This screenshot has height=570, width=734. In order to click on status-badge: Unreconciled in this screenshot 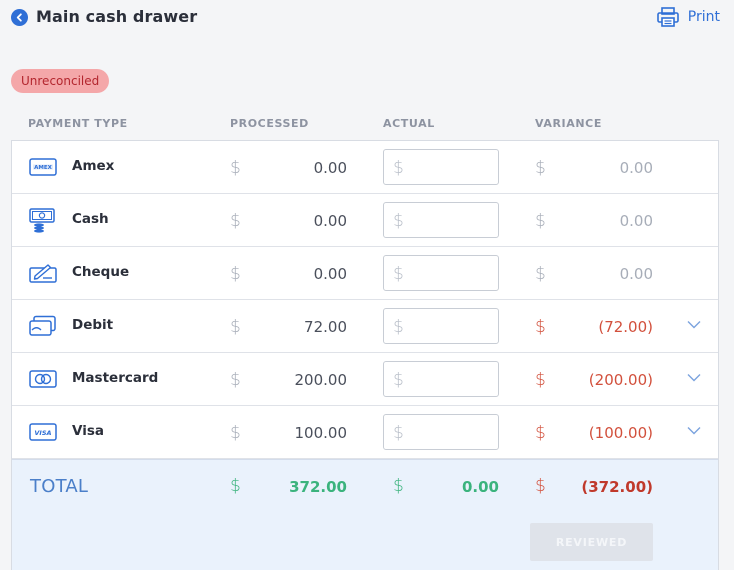, I will do `click(60, 81)`.